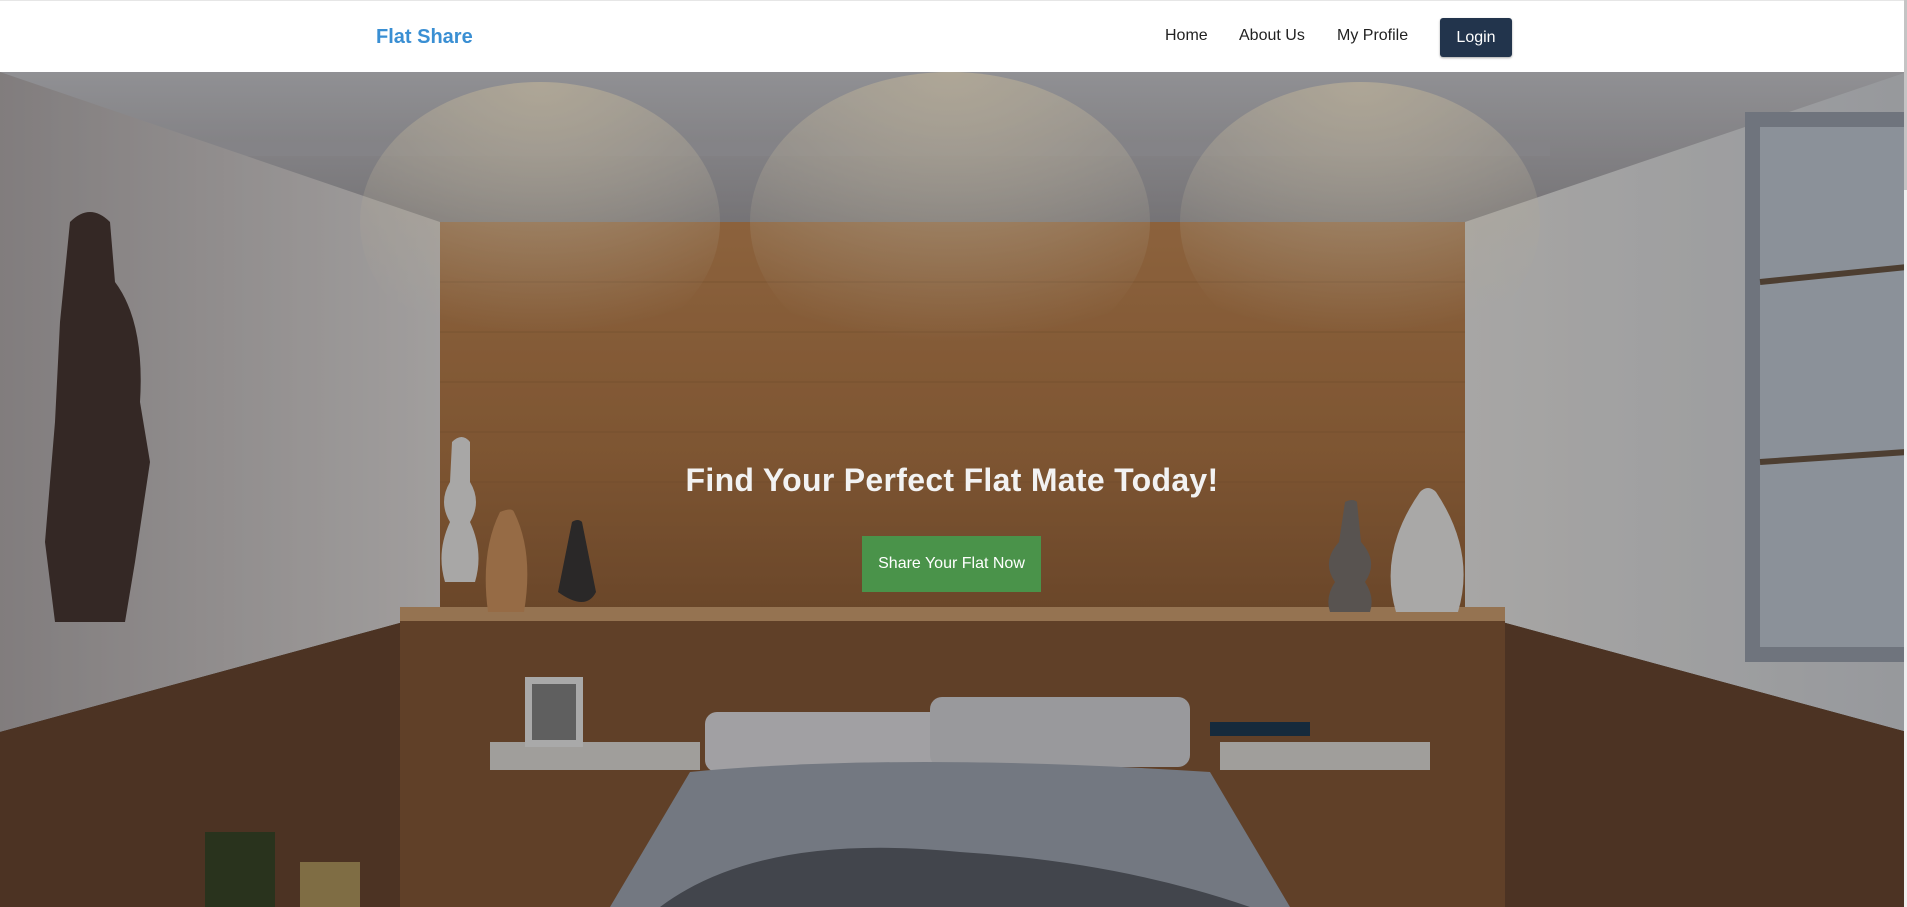  What do you see at coordinates (951, 564) in the screenshot?
I see `share-your-flat-button: Share Your Flat Now` at bounding box center [951, 564].